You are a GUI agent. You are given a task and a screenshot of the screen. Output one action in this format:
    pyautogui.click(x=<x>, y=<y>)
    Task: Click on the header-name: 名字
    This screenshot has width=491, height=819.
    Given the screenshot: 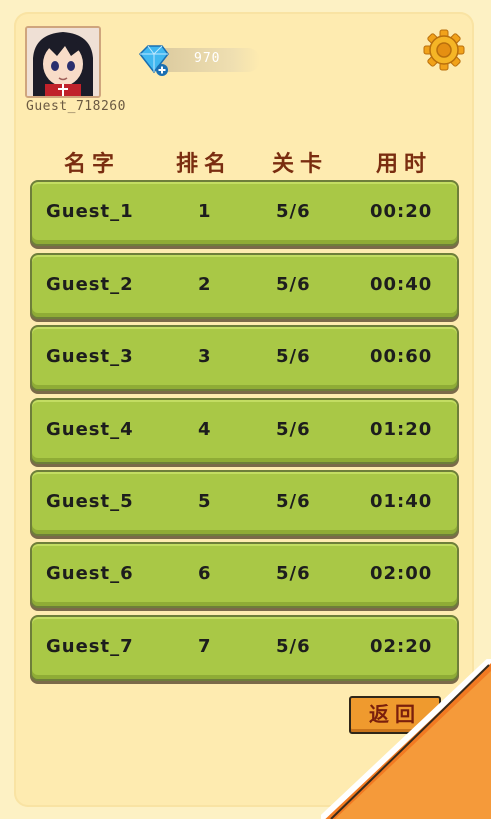 What is the action you would take?
    pyautogui.click(x=92, y=164)
    